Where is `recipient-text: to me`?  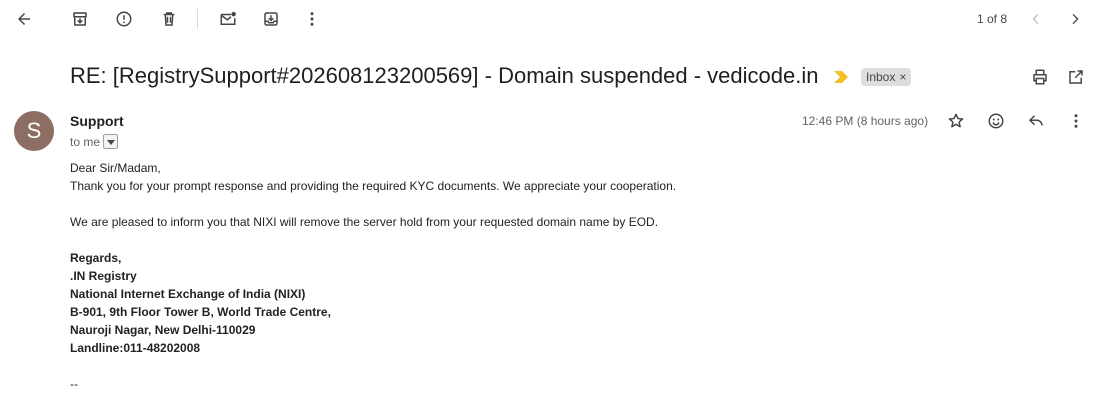
recipient-text: to me is located at coordinates (85, 141).